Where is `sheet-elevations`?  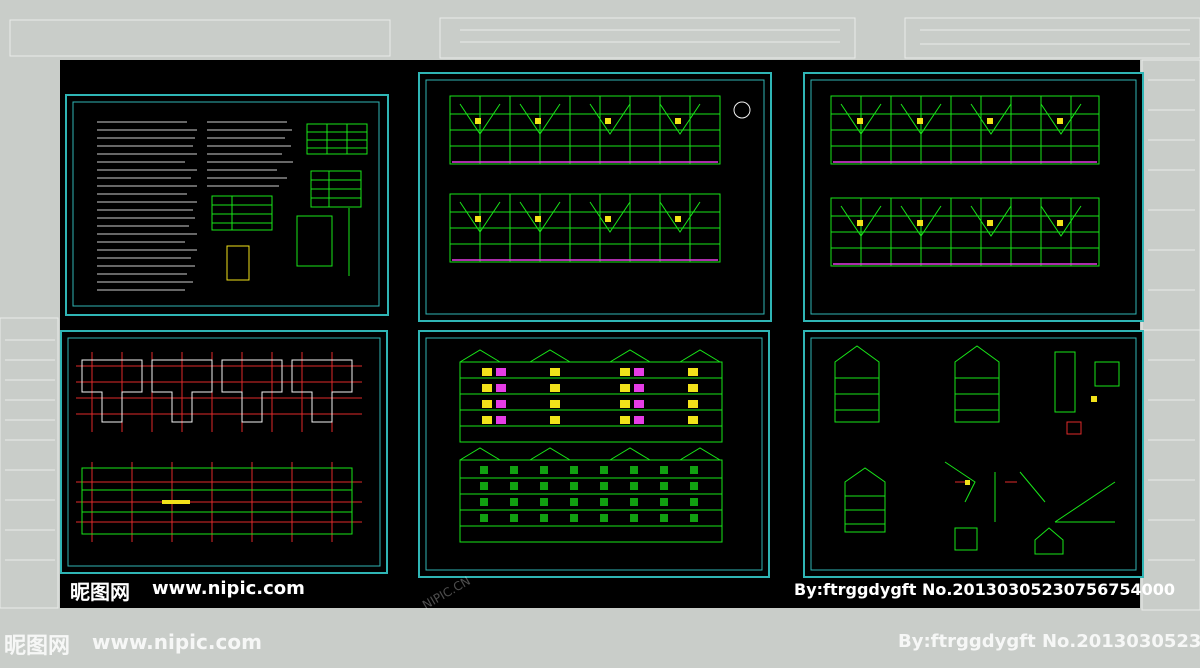 sheet-elevations is located at coordinates (594, 454).